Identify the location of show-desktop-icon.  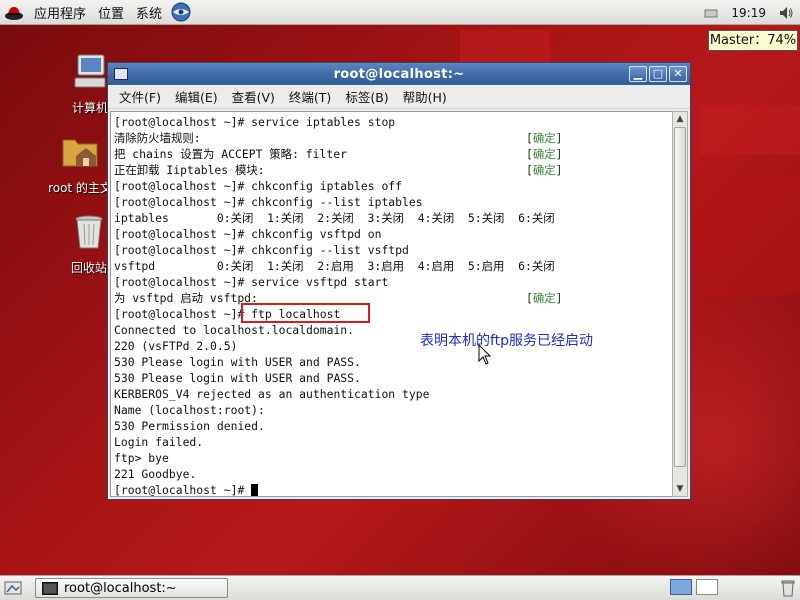
(13, 588).